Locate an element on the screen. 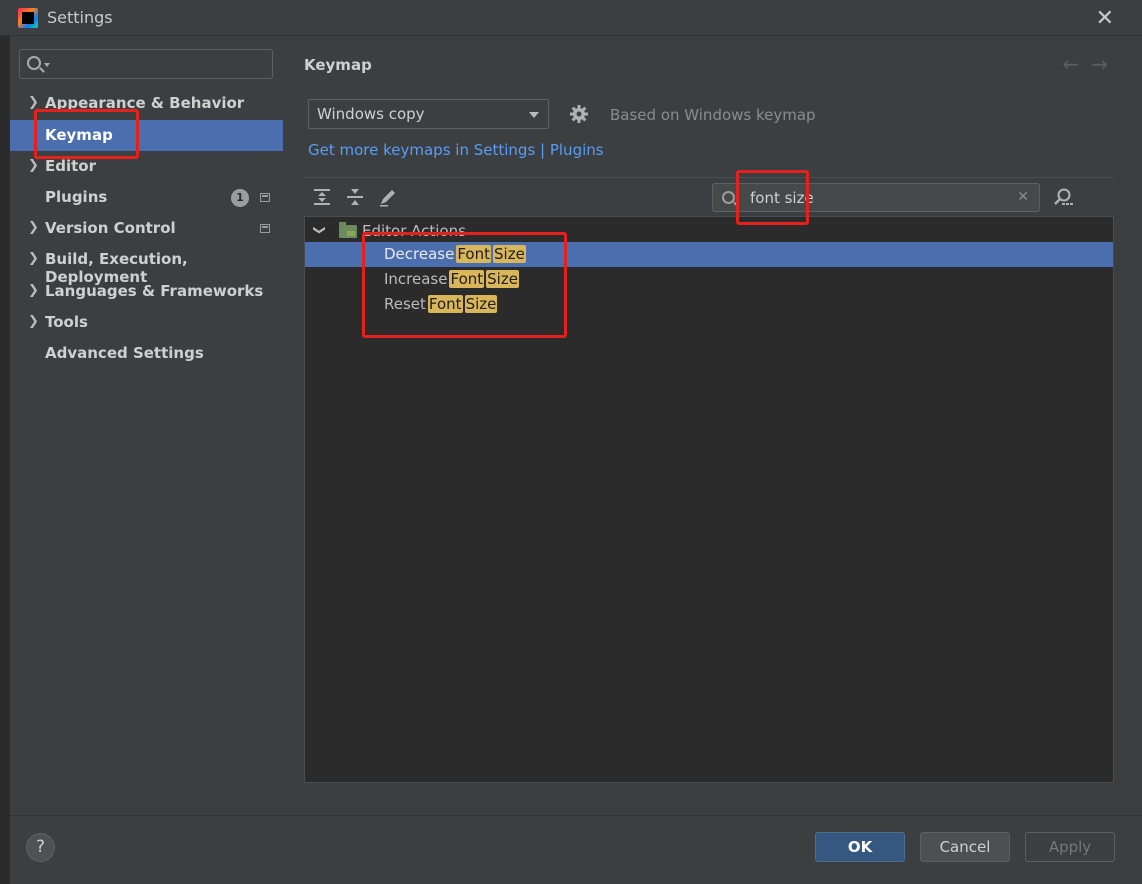  filter-value: font size is located at coordinates (782, 198).